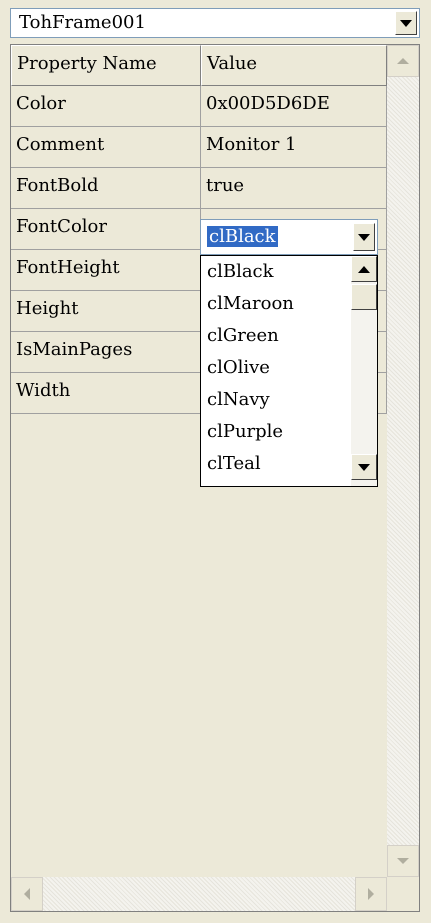  I want to click on grid-header-row: Property Name Value, so click(199, 65).